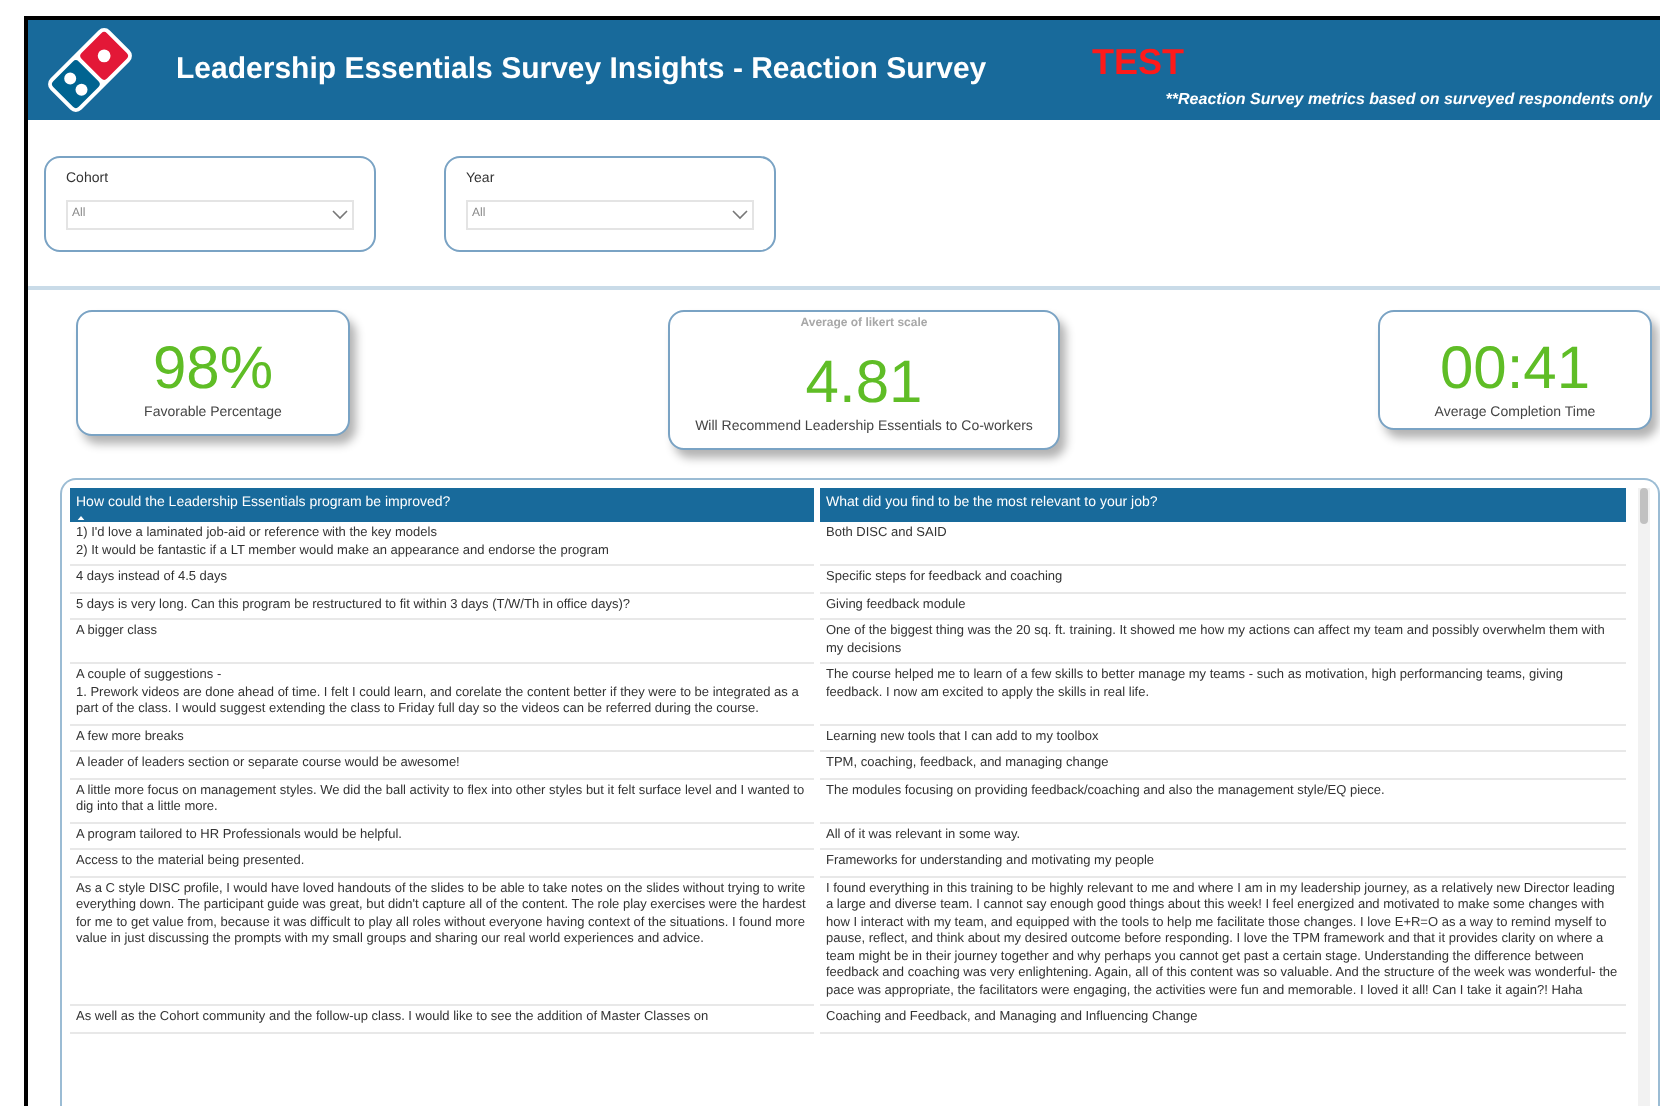  What do you see at coordinates (1408, 100) in the screenshot?
I see `metrics-note: **Reaction Survey metrics based on surveyed respondents only` at bounding box center [1408, 100].